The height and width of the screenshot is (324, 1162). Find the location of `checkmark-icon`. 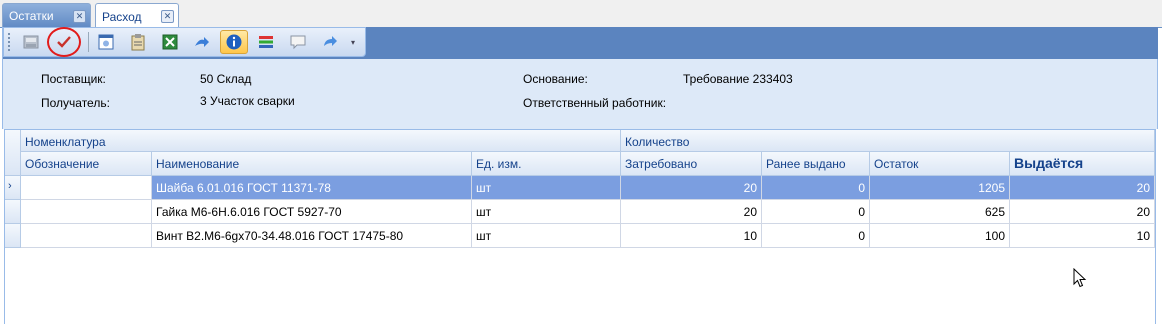

checkmark-icon is located at coordinates (64, 42).